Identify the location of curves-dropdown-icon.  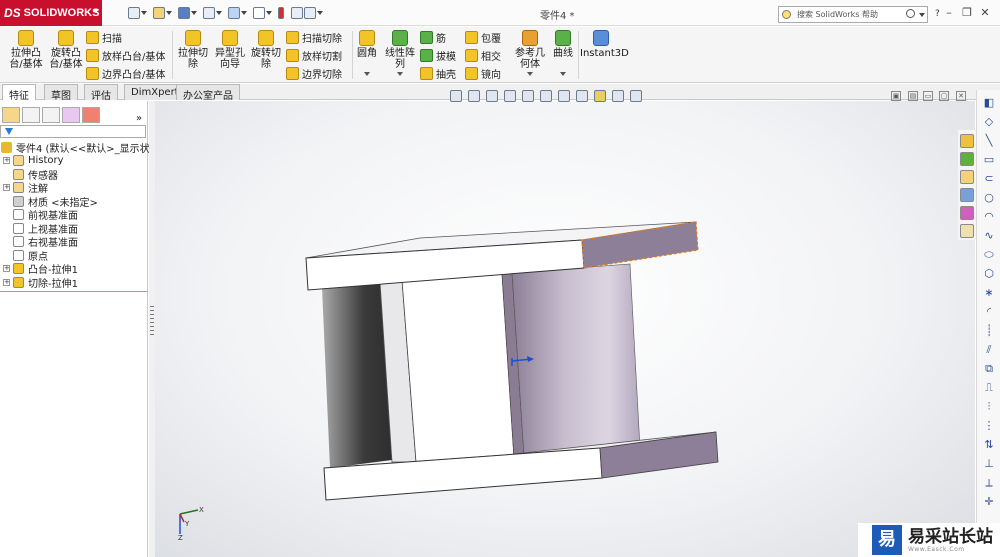
(563, 74).